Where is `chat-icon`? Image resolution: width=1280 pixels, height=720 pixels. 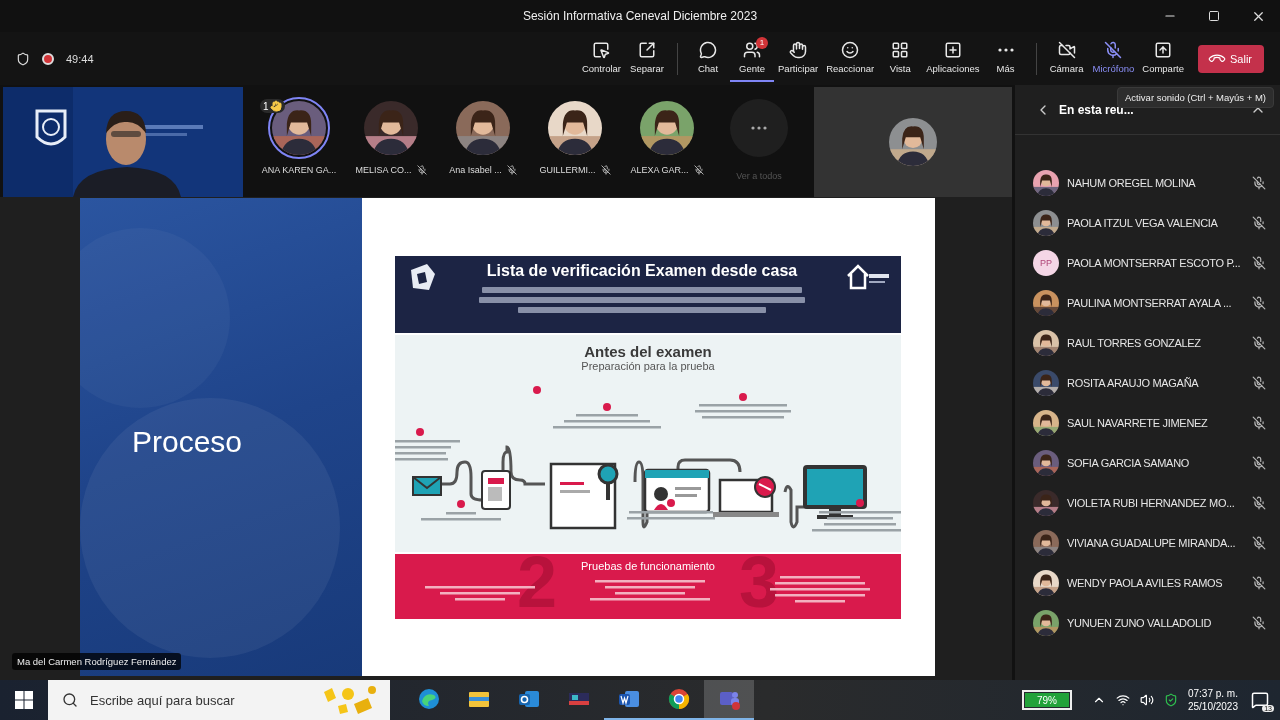
chat-icon is located at coordinates (708, 50).